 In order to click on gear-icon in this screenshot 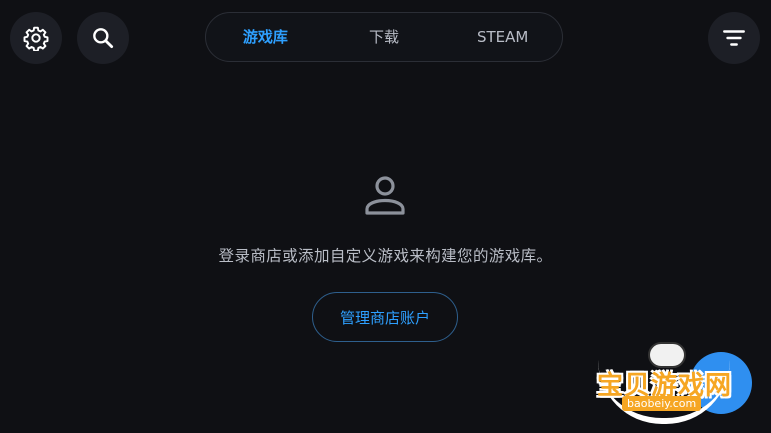, I will do `click(36, 38)`.